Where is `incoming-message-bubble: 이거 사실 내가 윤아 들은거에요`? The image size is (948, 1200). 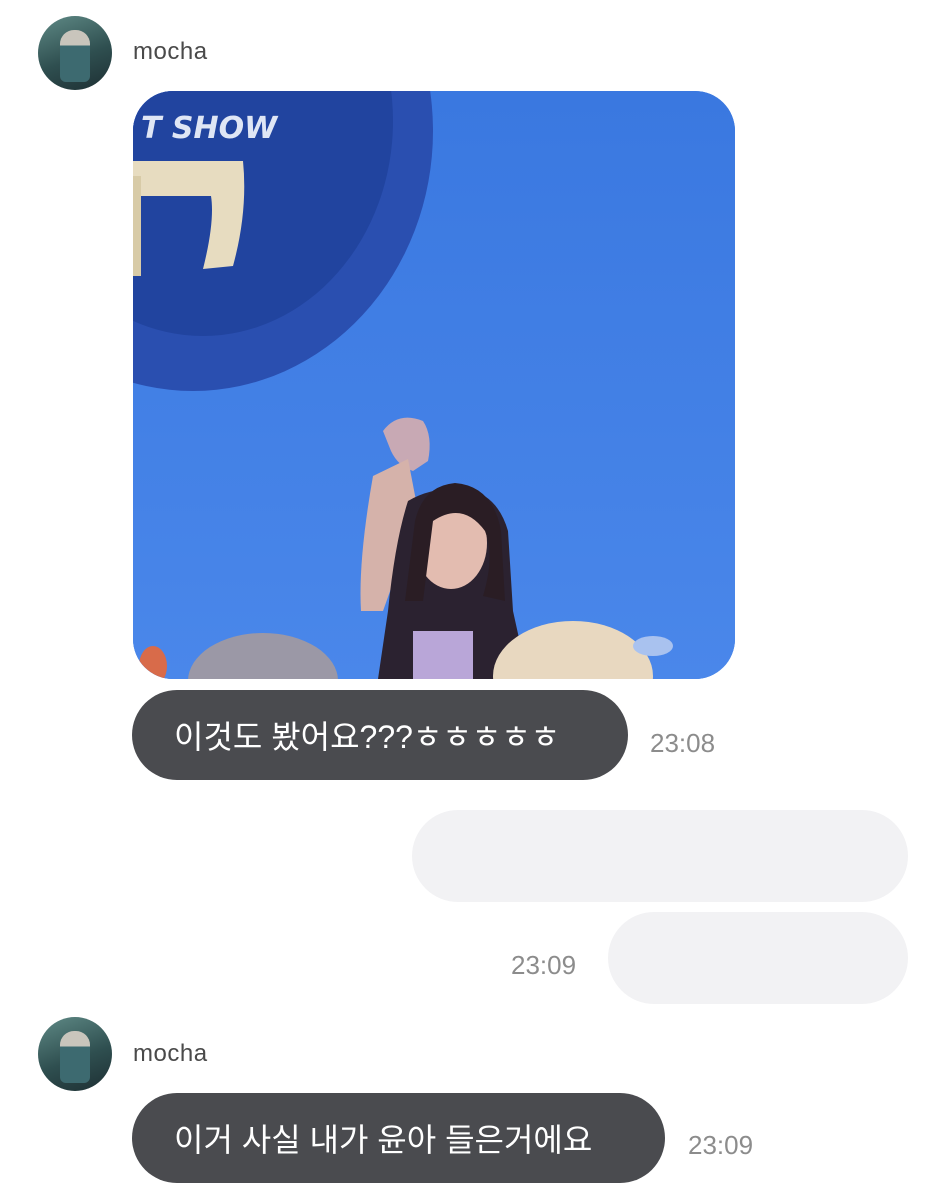 incoming-message-bubble: 이거 사실 내가 윤아 들은거에요 is located at coordinates (398, 1138).